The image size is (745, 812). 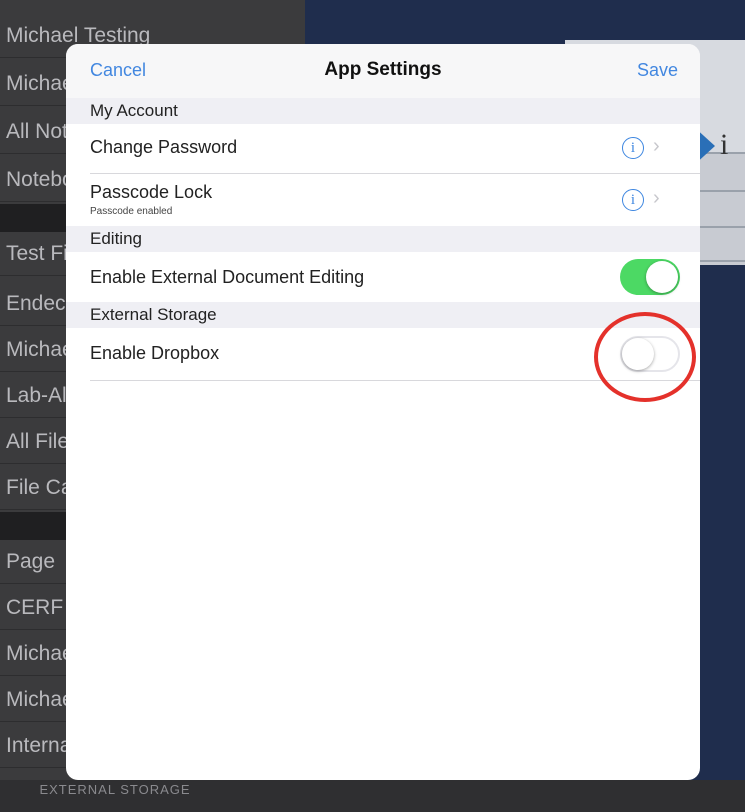 I want to click on passcode-status-text: Passcode enabled, so click(x=131, y=211).